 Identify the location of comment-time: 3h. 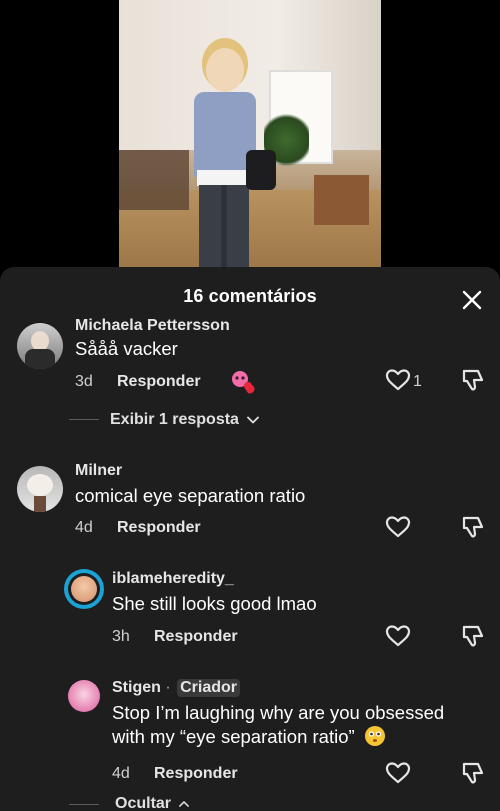
(121, 636).